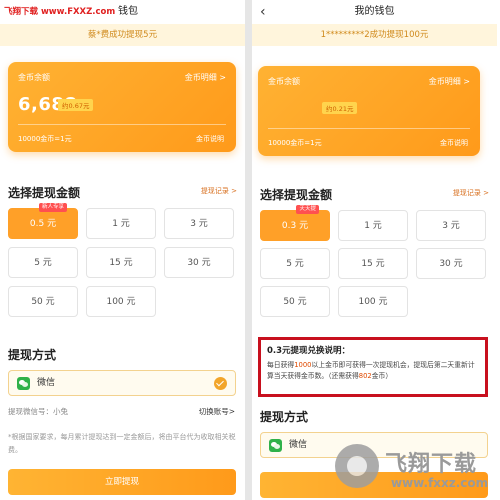 The image size is (500, 500). I want to click on watermark-text: 飞翔下载, so click(431, 464).